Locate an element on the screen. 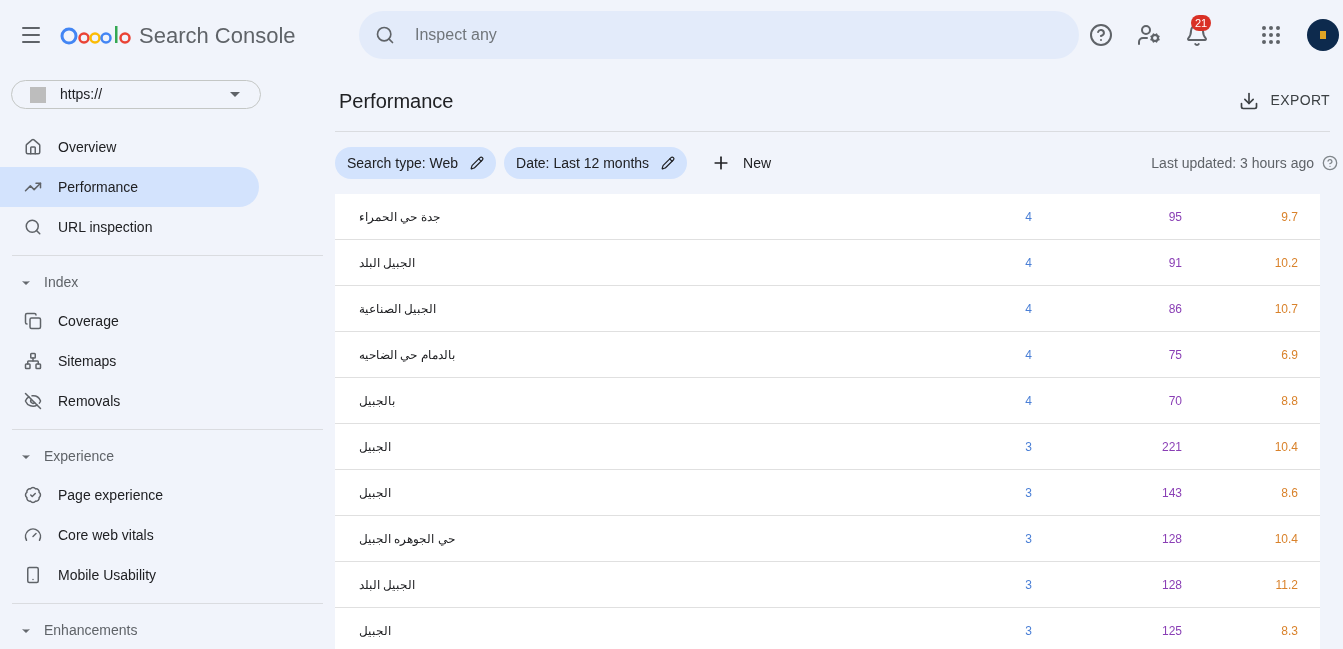 Image resolution: width=1343 pixels, height=649 pixels. section-heading: Experience is located at coordinates (79, 456).